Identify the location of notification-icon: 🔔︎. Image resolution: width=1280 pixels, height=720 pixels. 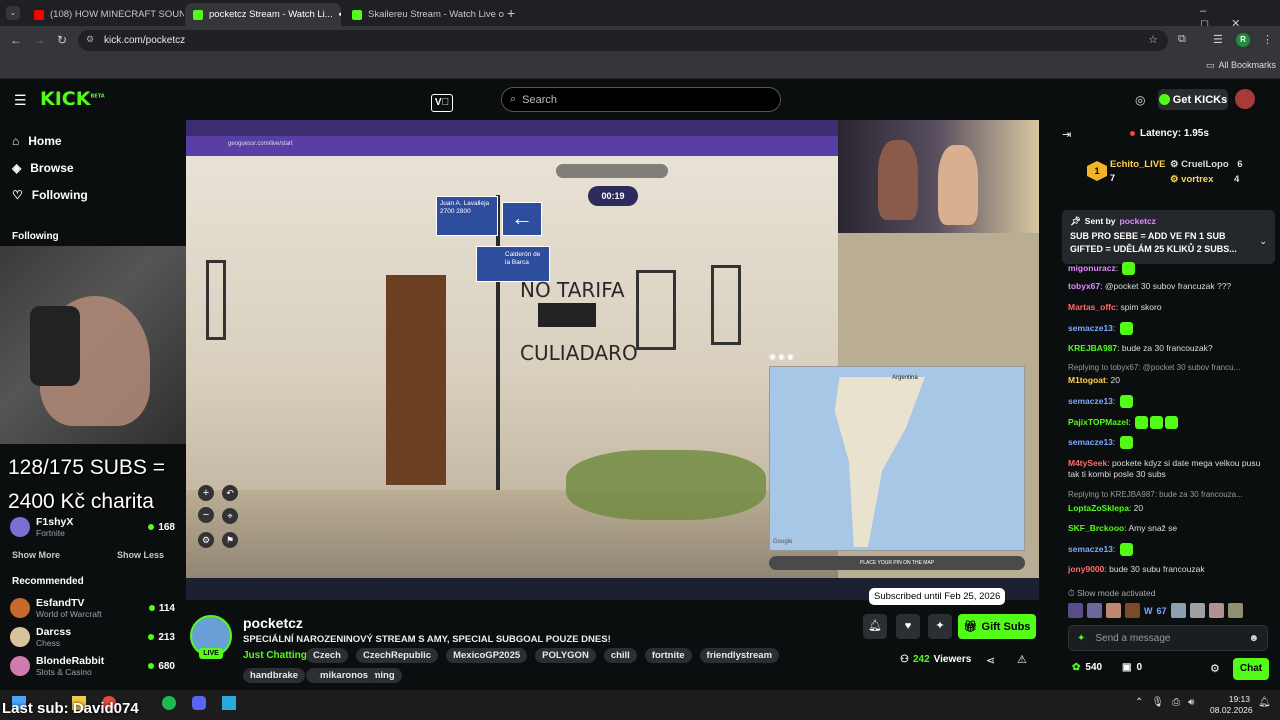
(1264, 702).